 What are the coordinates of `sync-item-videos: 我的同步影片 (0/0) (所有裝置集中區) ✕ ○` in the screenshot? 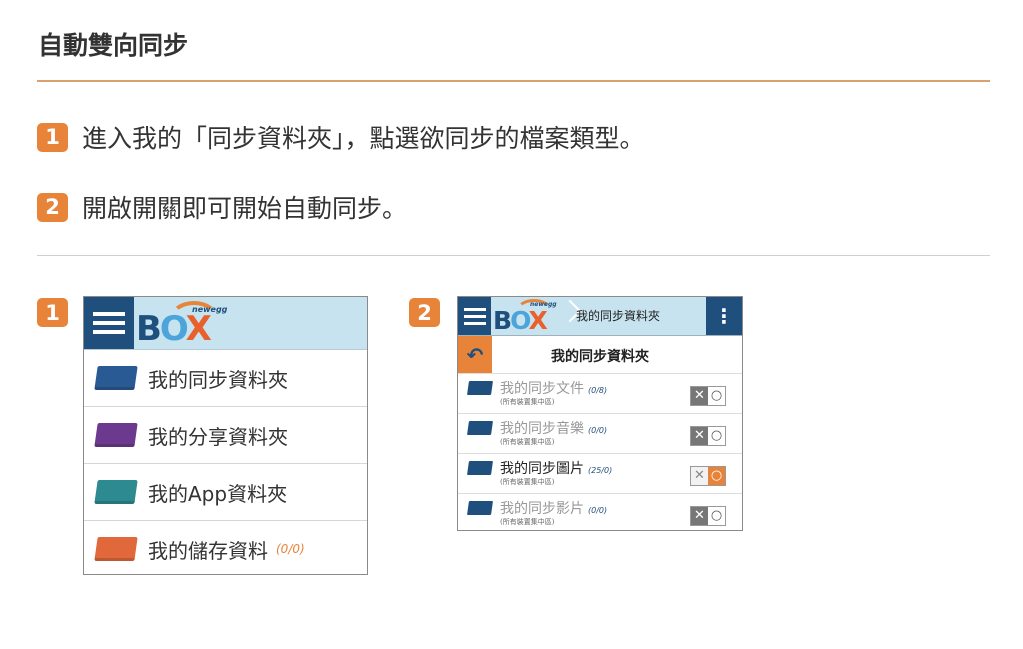 It's located at (600, 512).